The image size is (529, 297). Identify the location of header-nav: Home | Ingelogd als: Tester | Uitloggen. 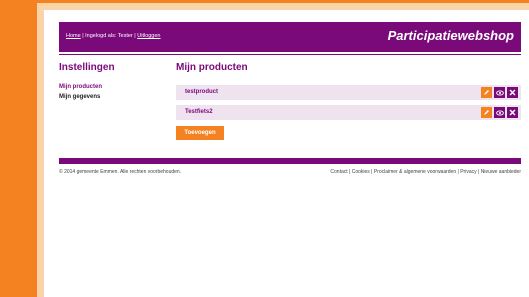
(113, 36).